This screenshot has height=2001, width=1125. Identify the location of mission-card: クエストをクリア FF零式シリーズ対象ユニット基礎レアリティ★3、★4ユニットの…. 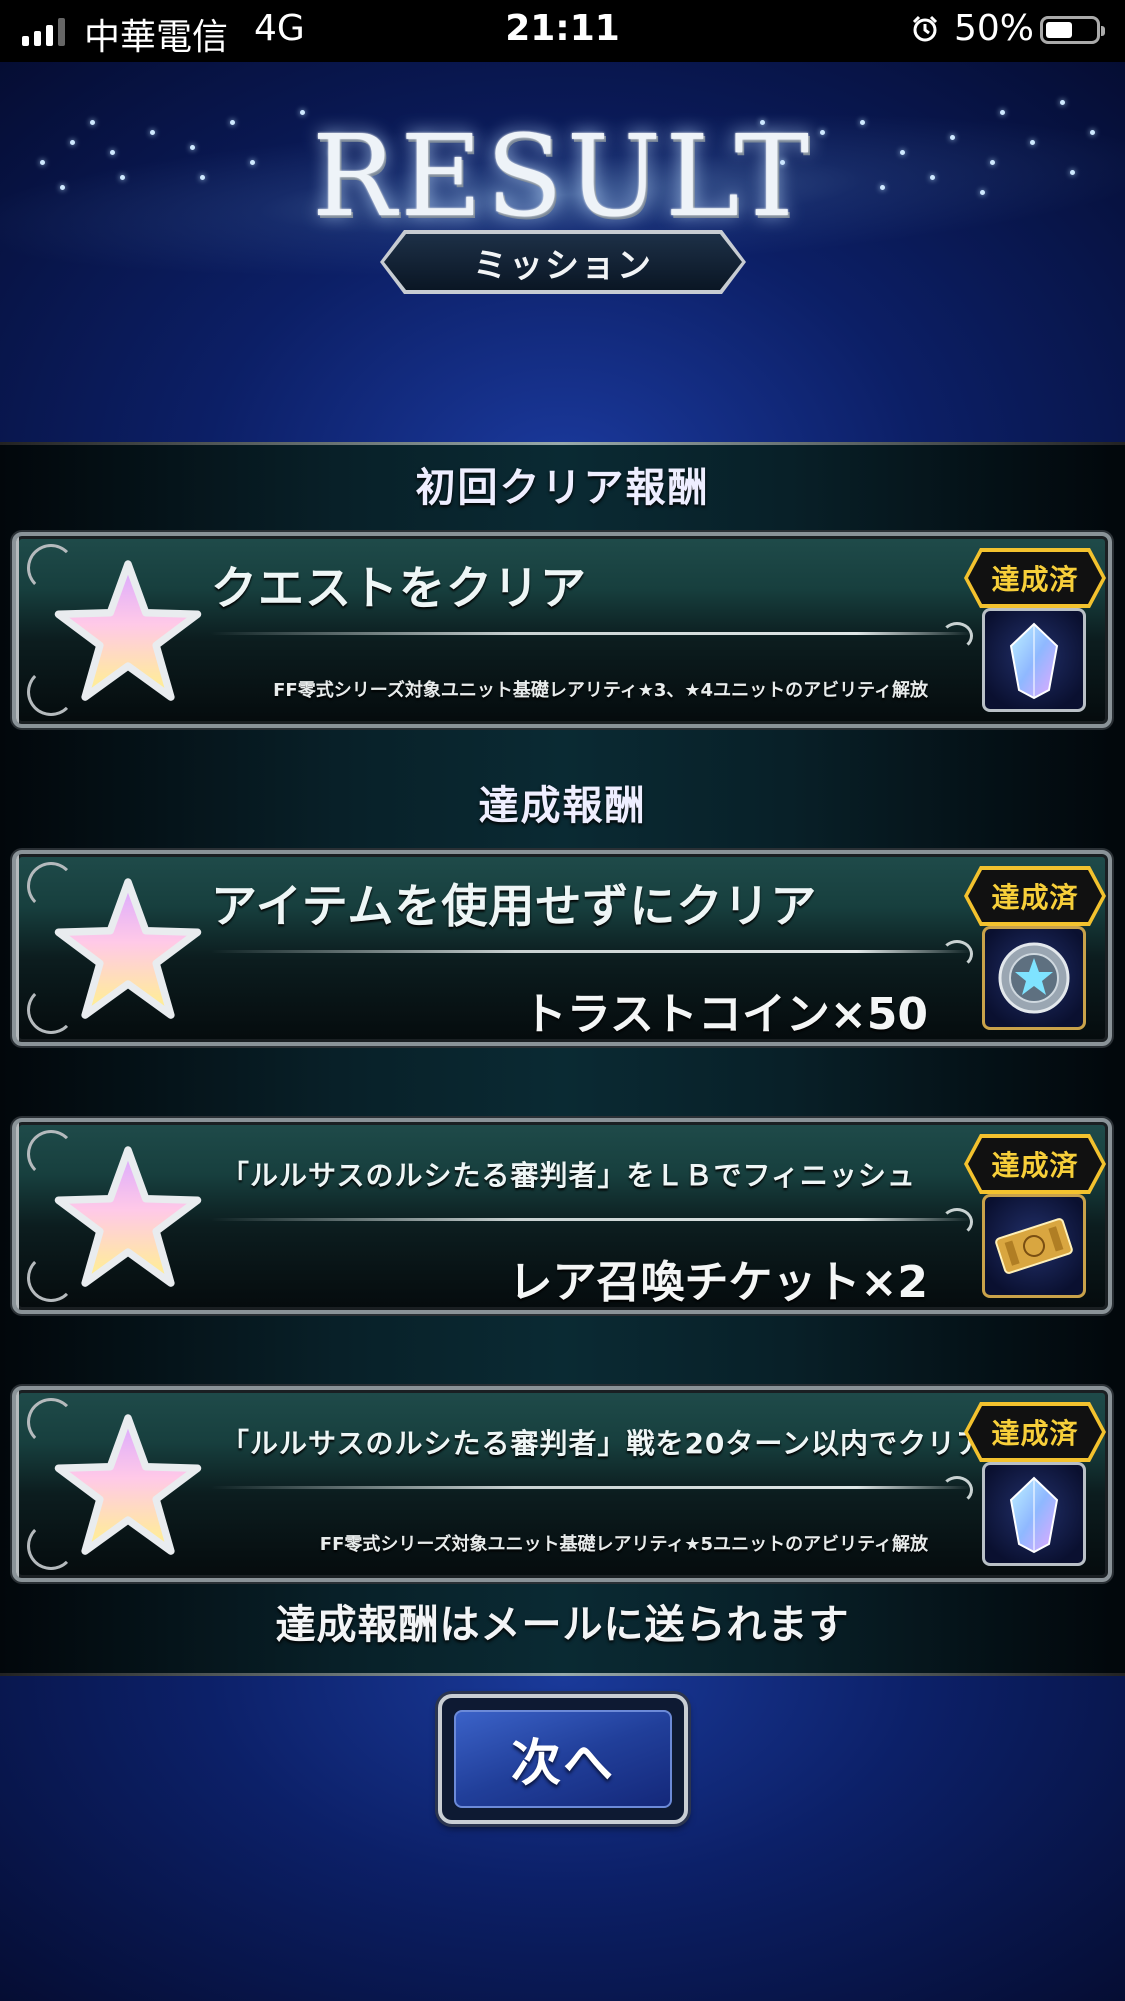
(562, 630).